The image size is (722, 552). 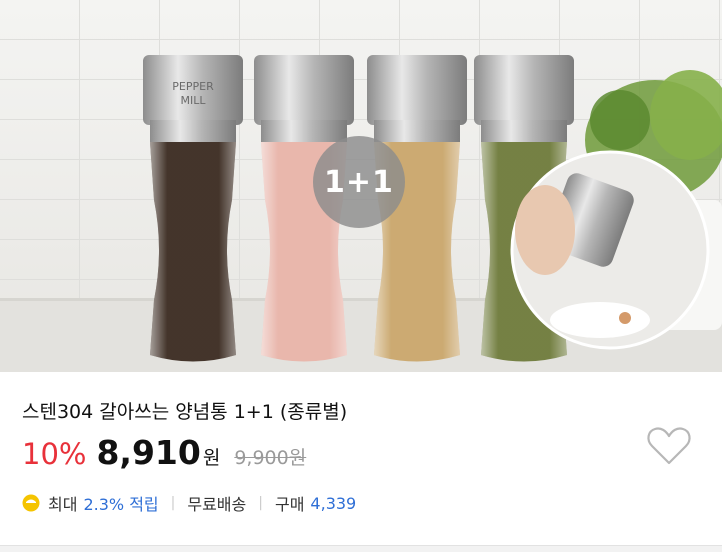 I want to click on price-unit: 원, so click(x=211, y=458).